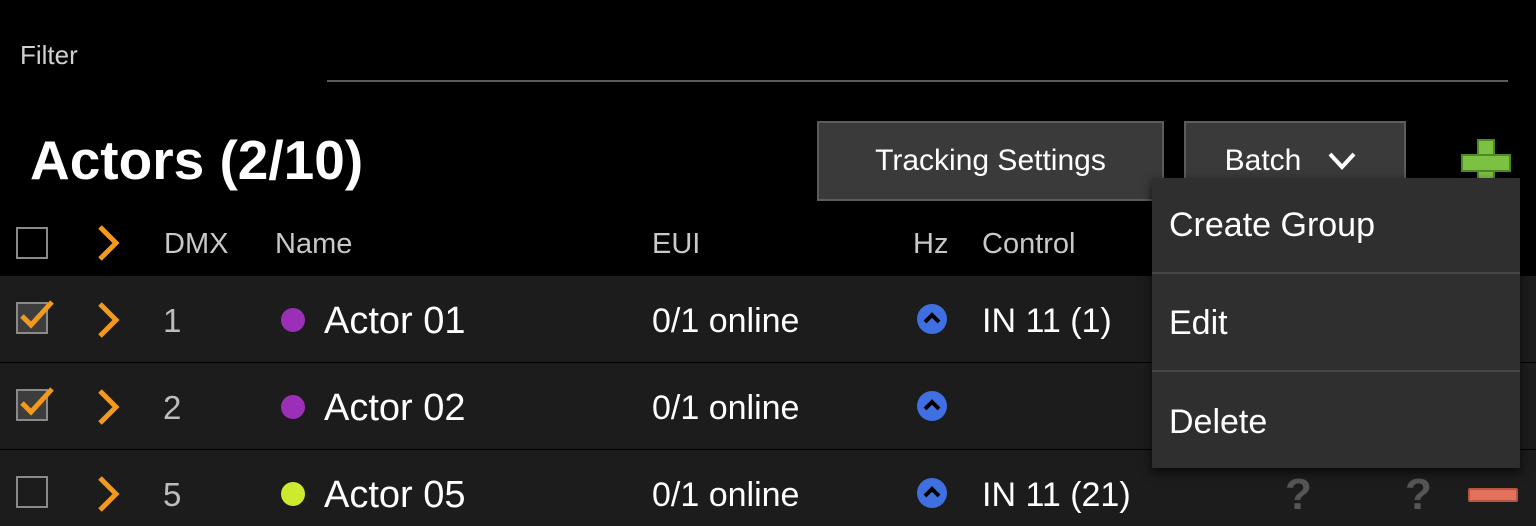 Image resolution: width=1536 pixels, height=526 pixels. Describe the element at coordinates (109, 243) in the screenshot. I see `expand-all-chevron-icon` at that location.